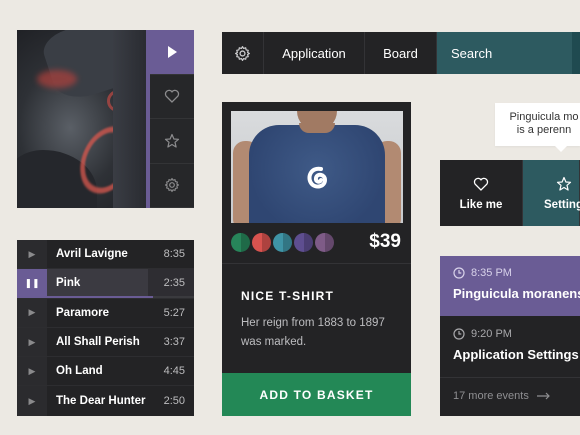  I want to click on track-progress-bar, so click(120, 296).